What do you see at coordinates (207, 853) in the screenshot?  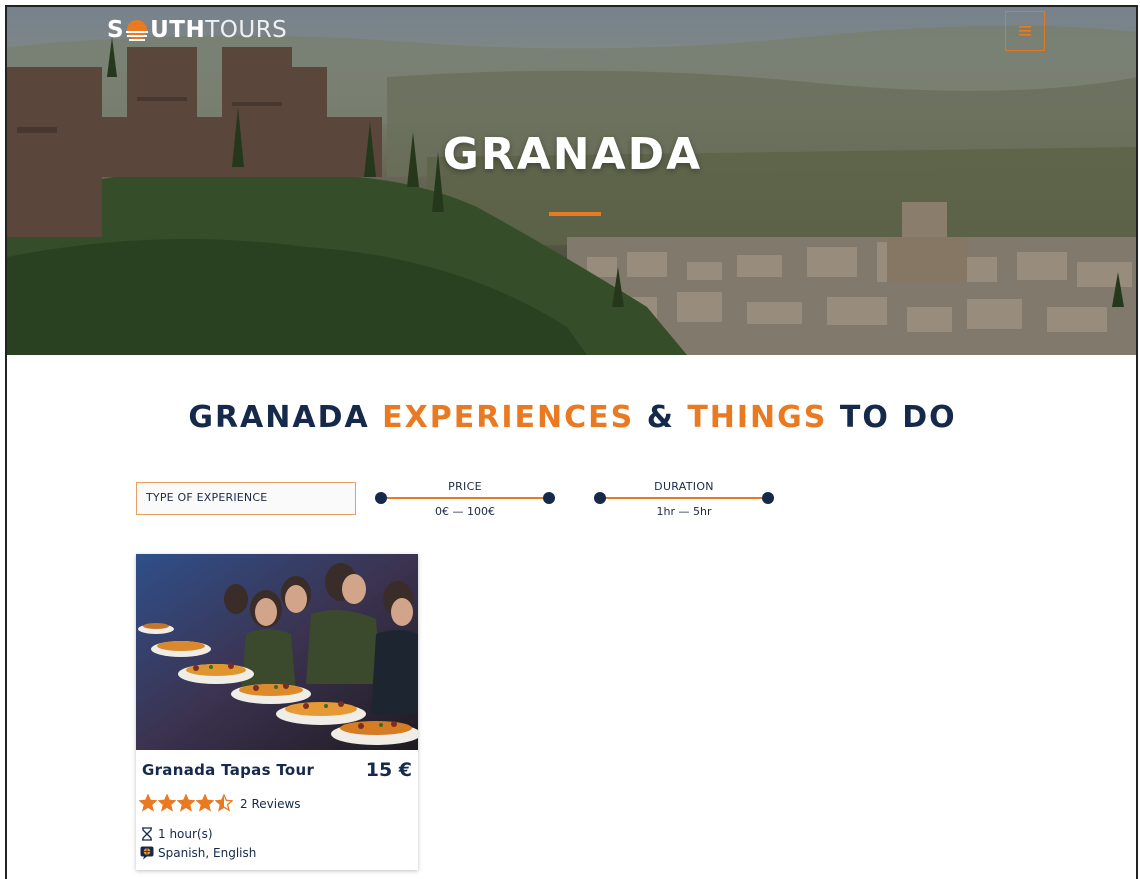 I see `languages-text: Spanish, English` at bounding box center [207, 853].